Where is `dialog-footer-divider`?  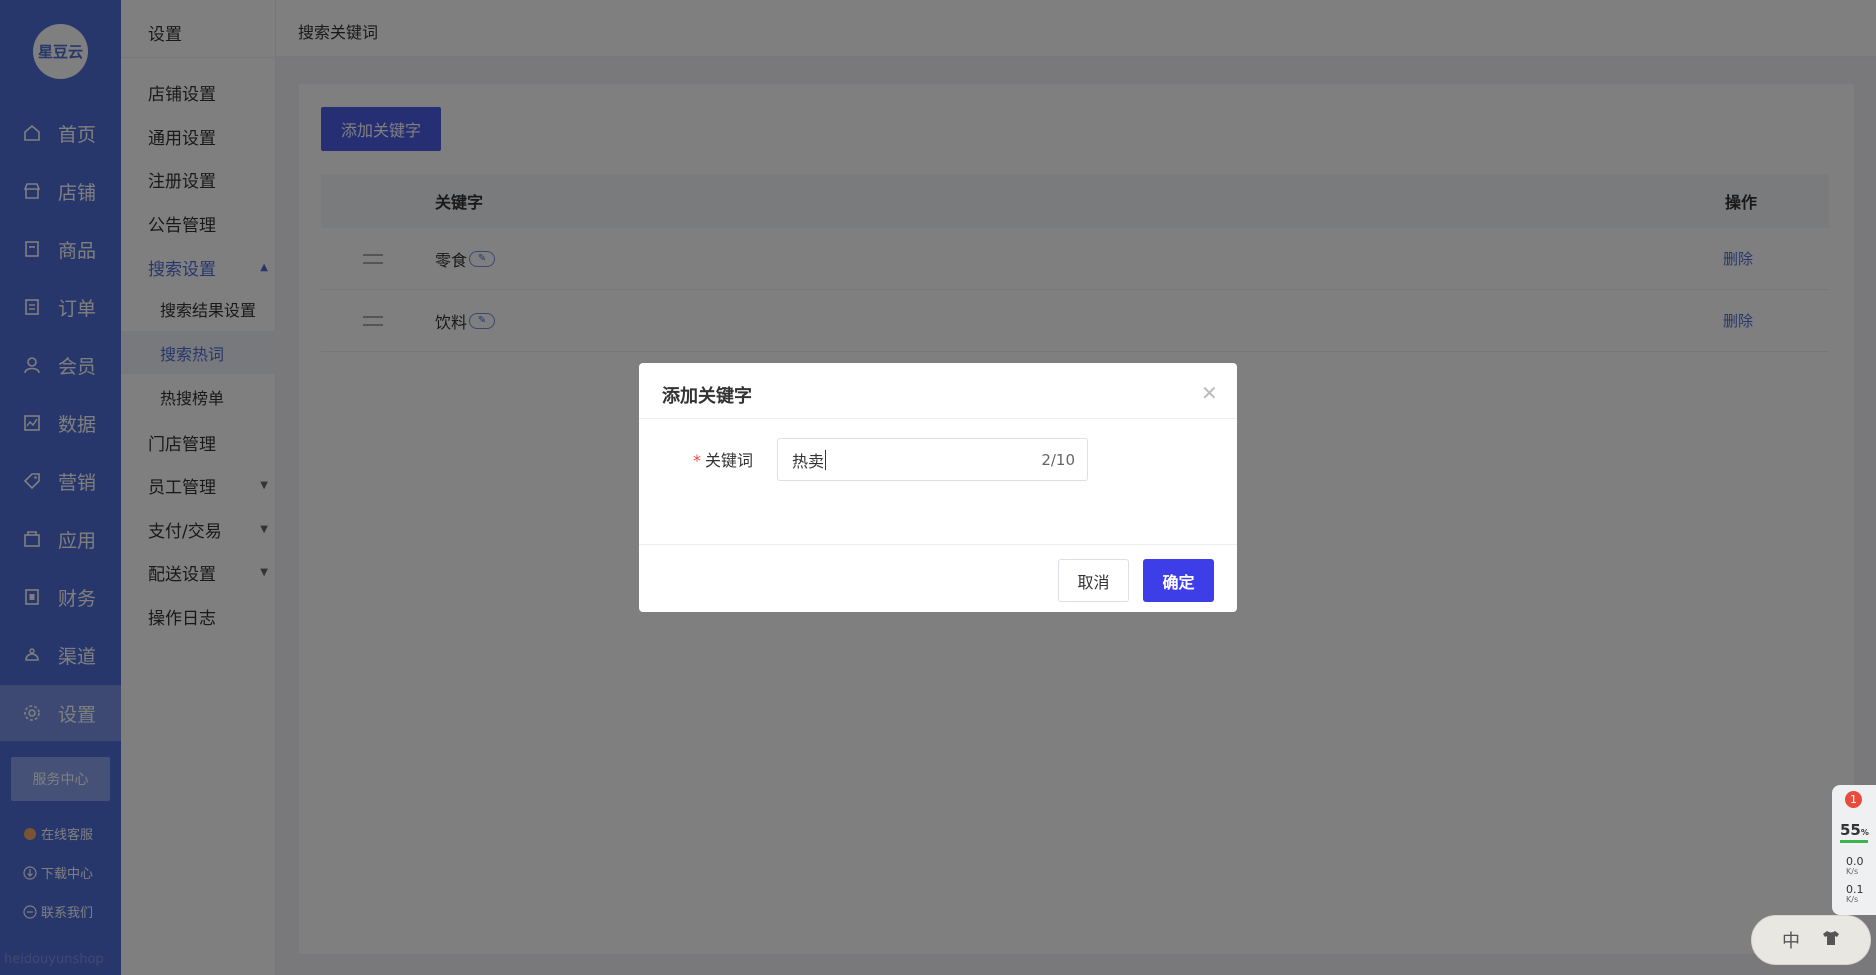
dialog-footer-divider is located at coordinates (938, 544).